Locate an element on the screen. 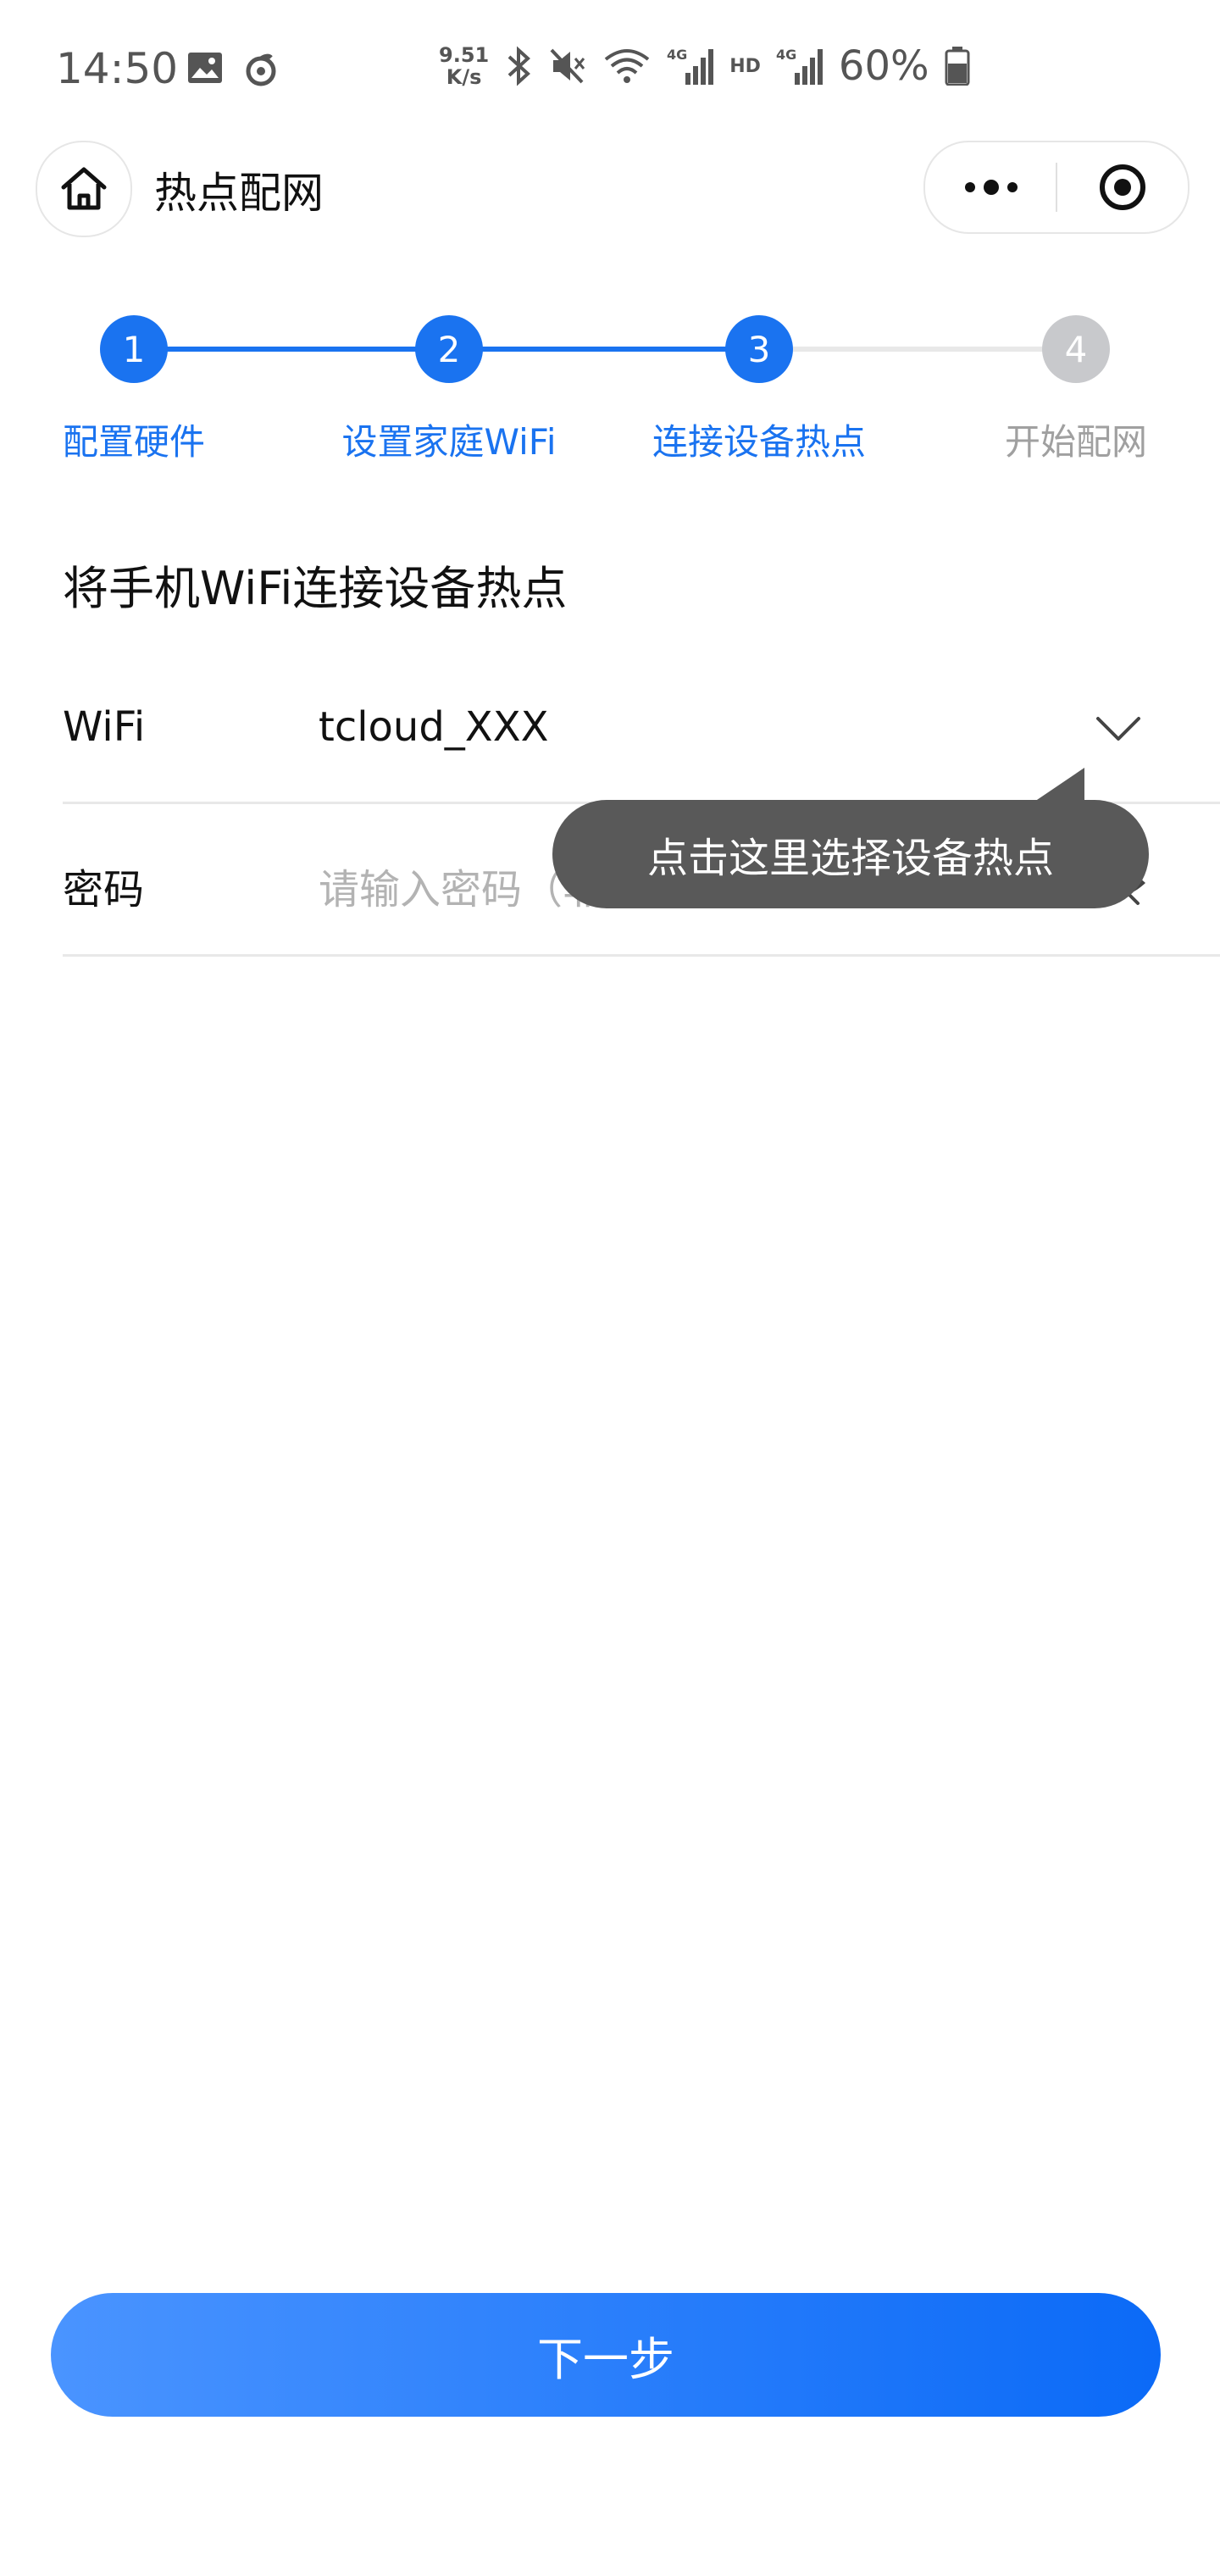 This screenshot has height=2576, width=1220. tooltip-text: 点击这里选择设备热点 is located at coordinates (850, 858).